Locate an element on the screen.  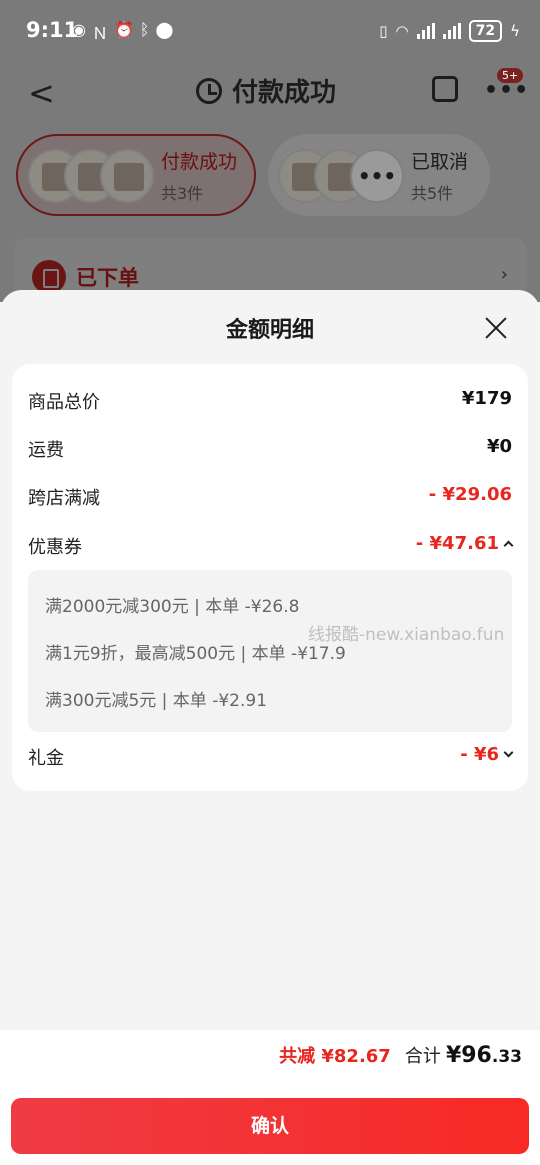
row-value: ¥179 is located at coordinates (486, 398).